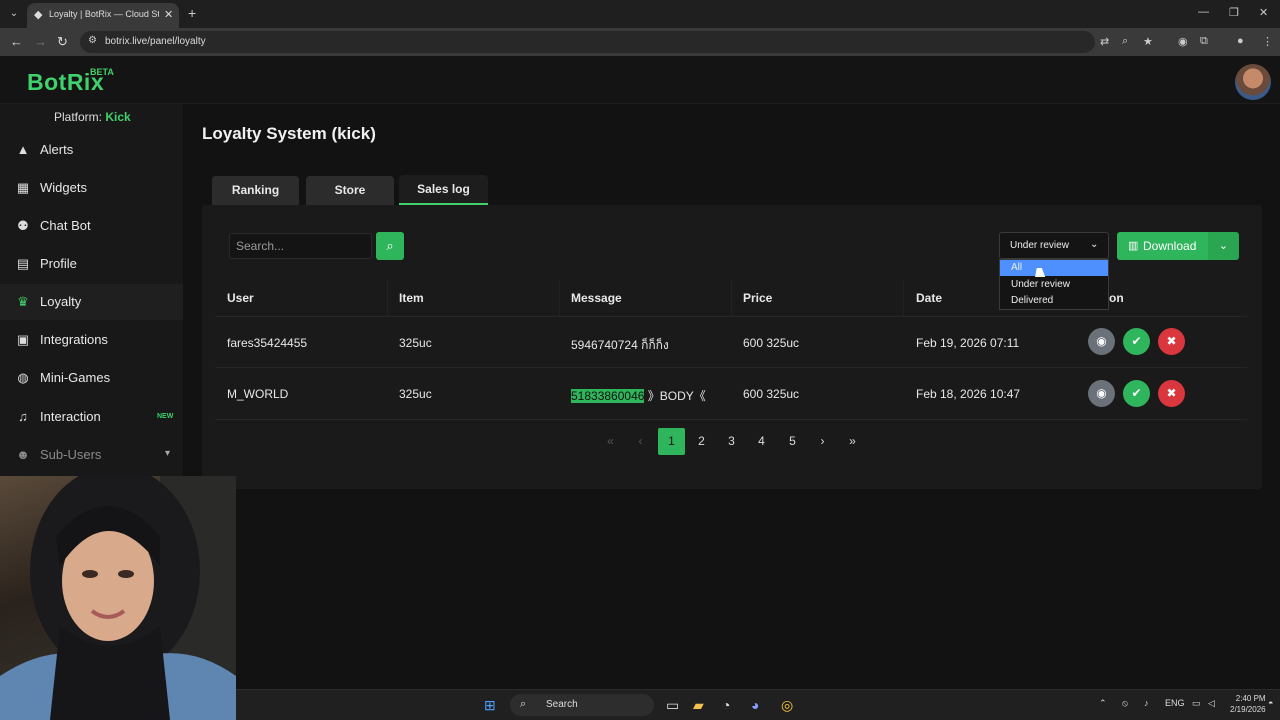 The width and height of the screenshot is (1280, 720). What do you see at coordinates (787, 705) in the screenshot?
I see `chrome-icon: ◎` at bounding box center [787, 705].